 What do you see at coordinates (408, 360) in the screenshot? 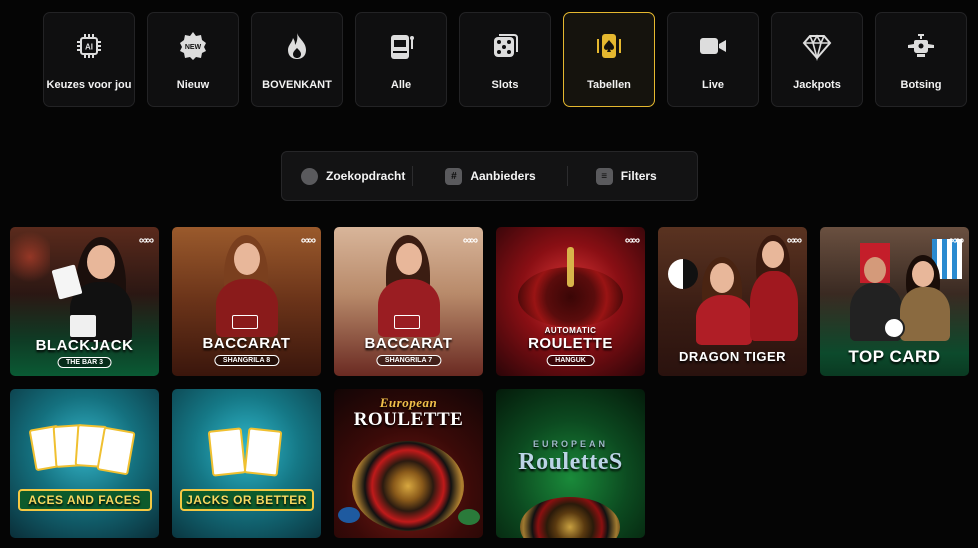
I see `game-subtitle: SHANGRILA 7` at bounding box center [408, 360].